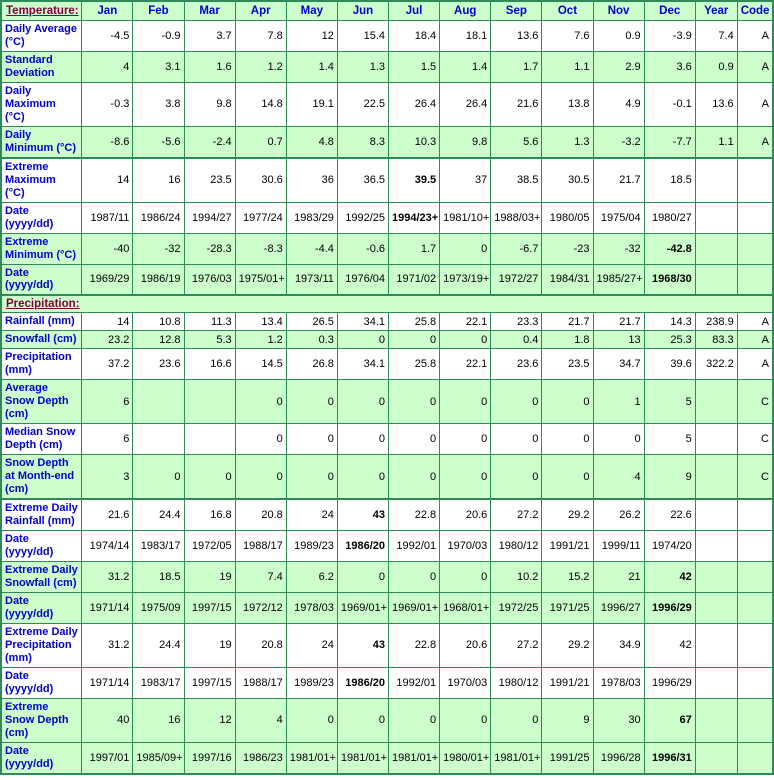 This screenshot has height=780, width=774. What do you see at coordinates (158, 322) in the screenshot?
I see `cell-feb: 10.8` at bounding box center [158, 322].